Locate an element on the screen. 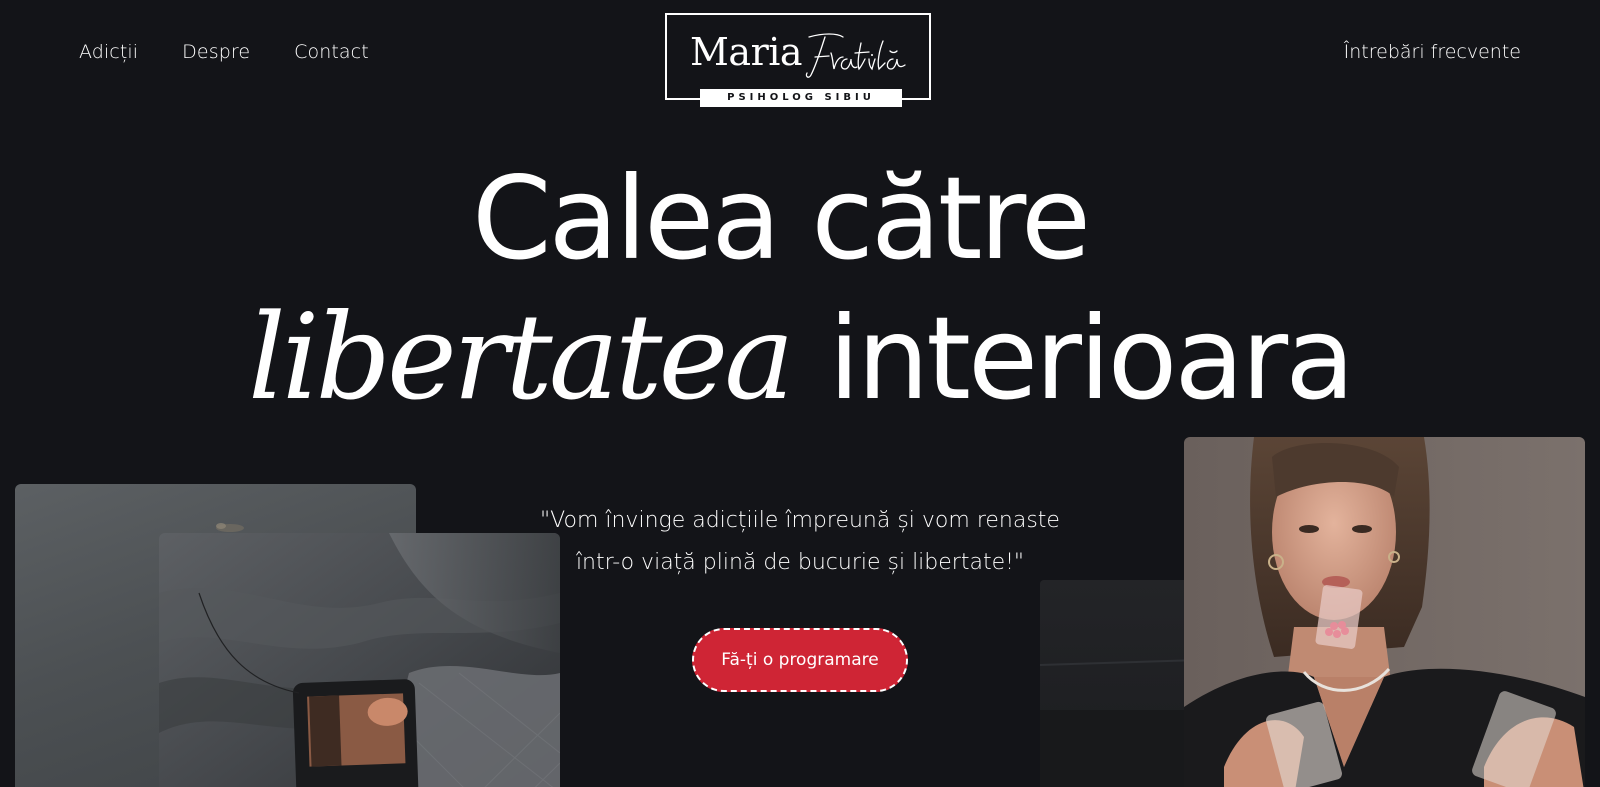  site-logo: Maria PSIHOLOG SIBIU is located at coordinates (798, 60).